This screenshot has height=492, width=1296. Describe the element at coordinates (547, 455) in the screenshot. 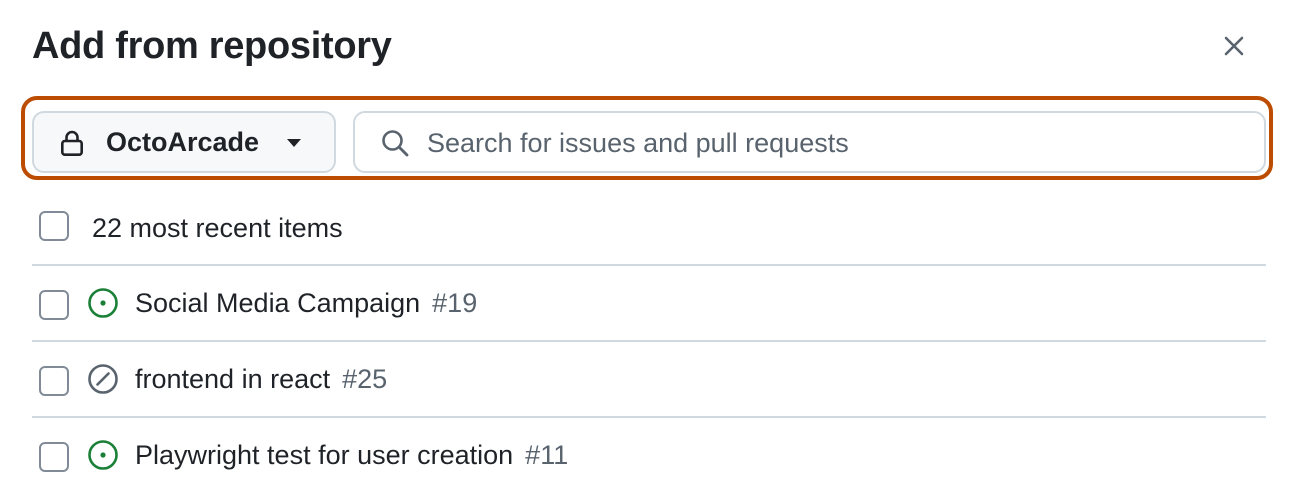

I see `item-number: #11` at that location.